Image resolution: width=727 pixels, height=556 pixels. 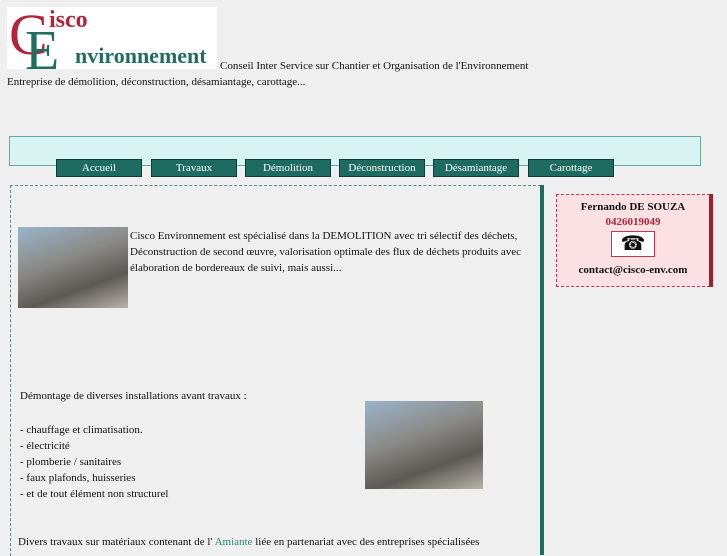 I want to click on nav-carottage: Carottage, so click(x=571, y=168).